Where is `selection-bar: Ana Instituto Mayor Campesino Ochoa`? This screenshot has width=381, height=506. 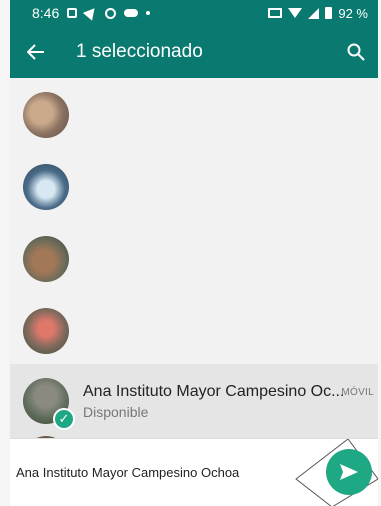
selection-bar: Ana Instituto Mayor Campesino Ochoa is located at coordinates (194, 472).